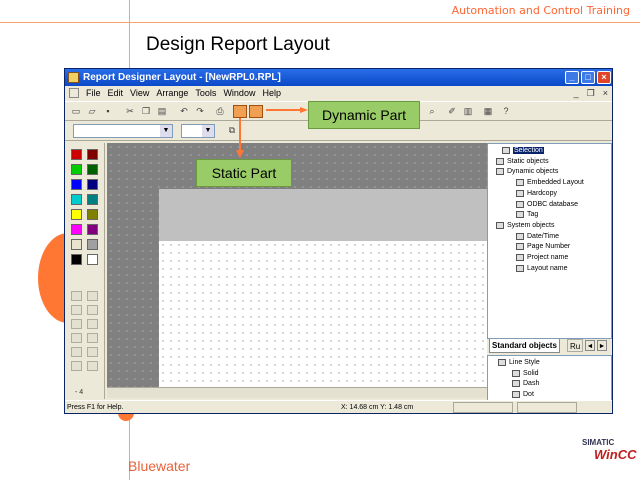  I want to click on chevron-down-icon: ▼, so click(208, 131).